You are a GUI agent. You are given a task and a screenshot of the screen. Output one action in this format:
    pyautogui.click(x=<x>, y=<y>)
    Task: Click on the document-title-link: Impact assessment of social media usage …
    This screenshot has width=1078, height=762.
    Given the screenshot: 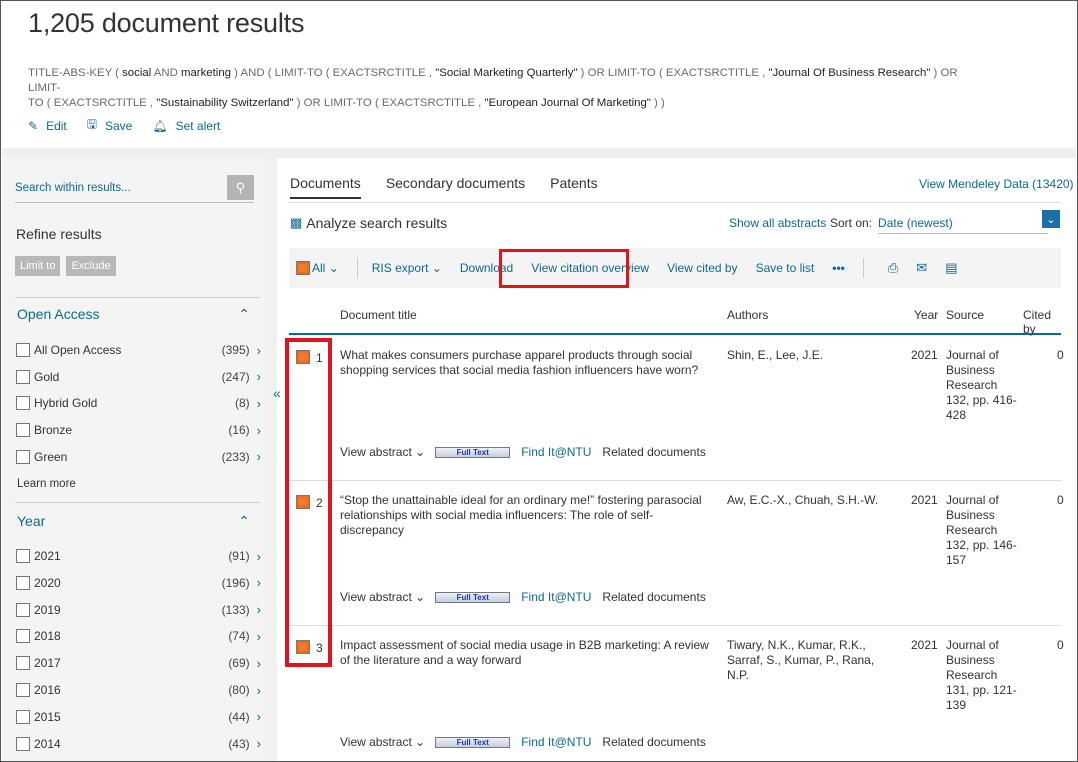 What is the action you would take?
    pyautogui.click(x=527, y=653)
    